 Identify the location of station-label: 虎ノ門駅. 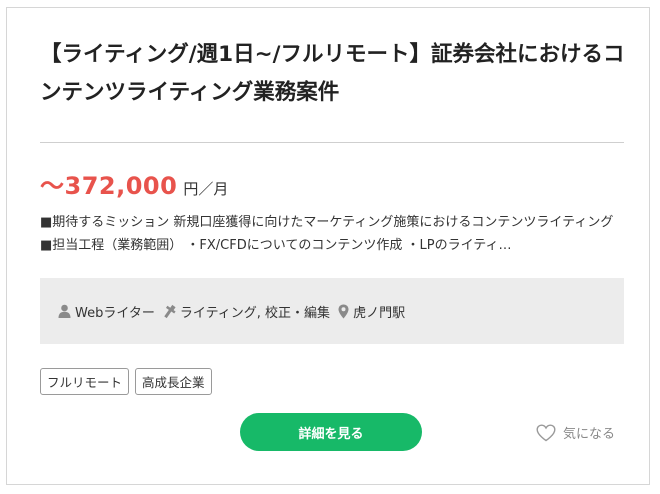
(379, 313).